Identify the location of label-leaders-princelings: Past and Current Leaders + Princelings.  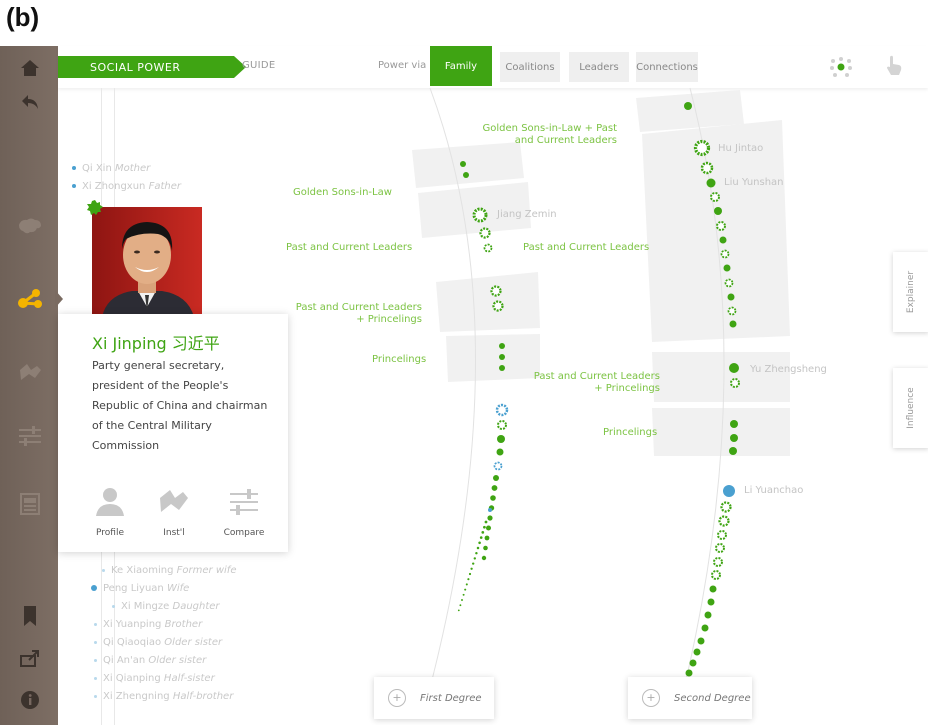
(358, 313).